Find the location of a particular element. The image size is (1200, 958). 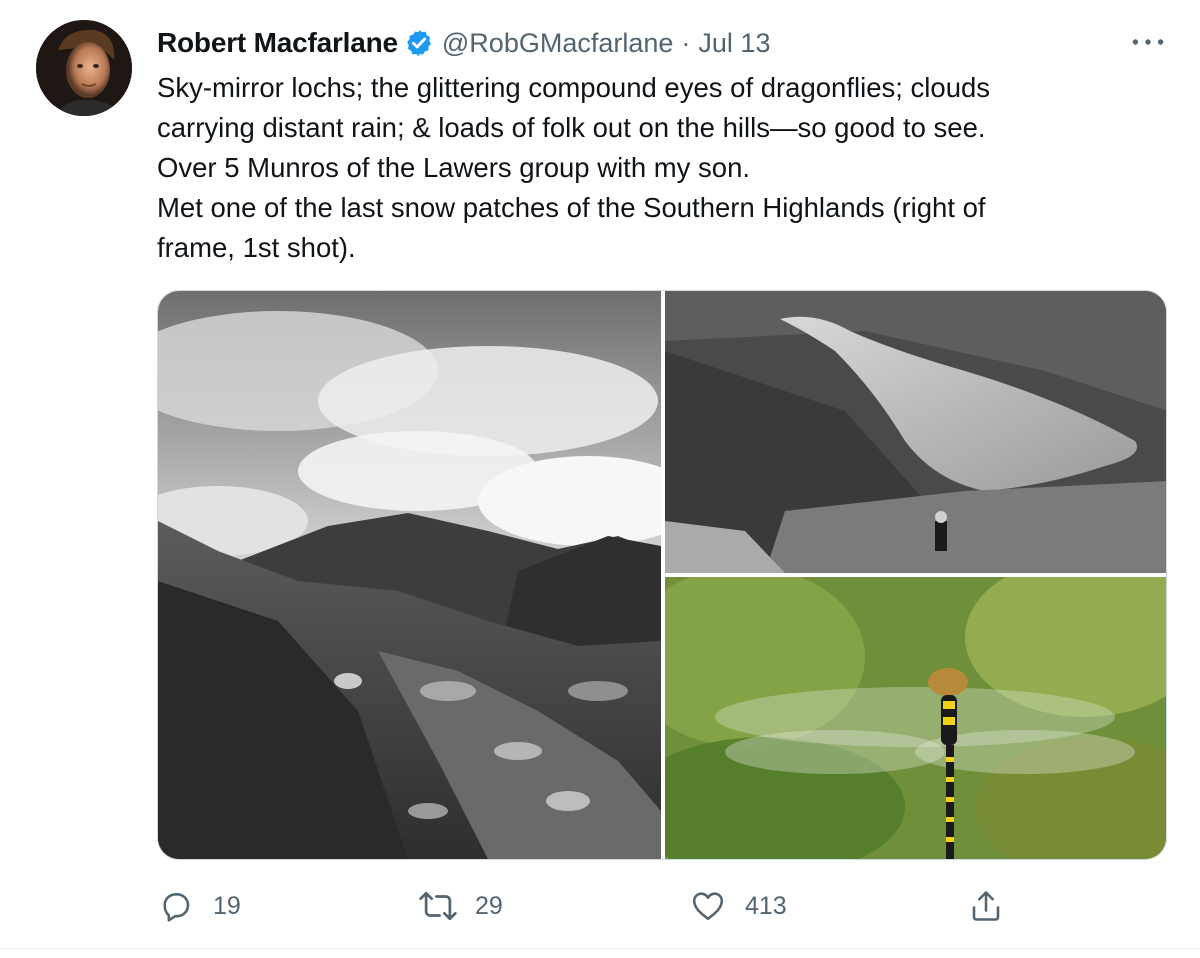

author-handle: @RobGMacfarlane is located at coordinates (558, 43).